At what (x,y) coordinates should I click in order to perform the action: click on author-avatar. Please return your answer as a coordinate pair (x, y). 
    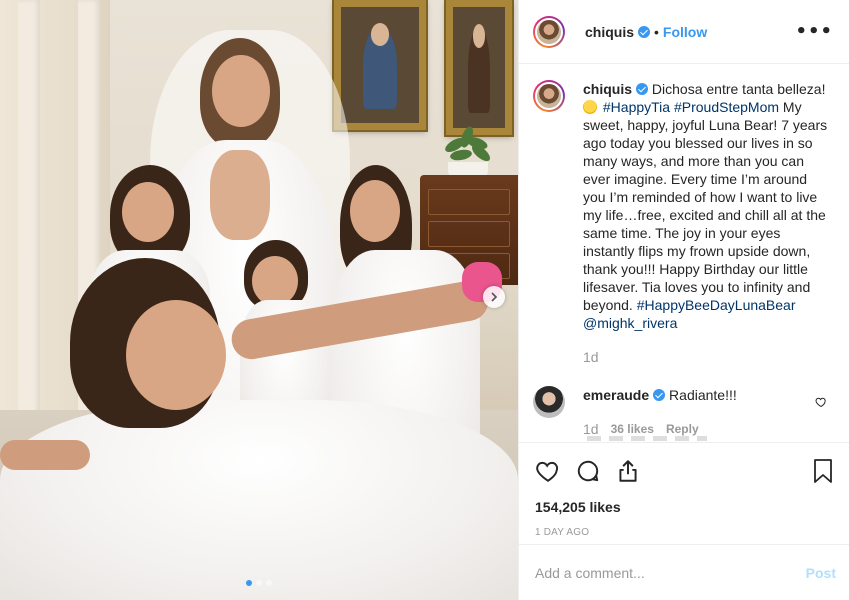
    Looking at the image, I should click on (549, 31).